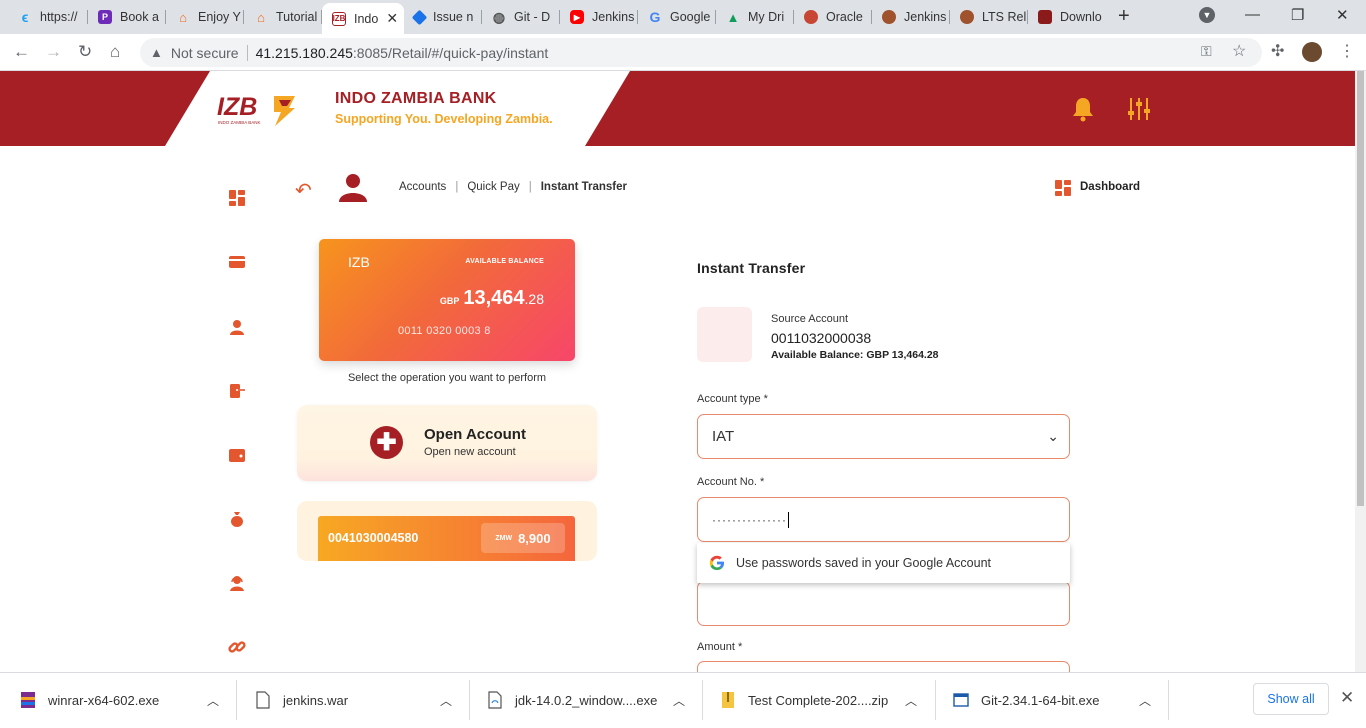  I want to click on link-icon, so click(237, 647).